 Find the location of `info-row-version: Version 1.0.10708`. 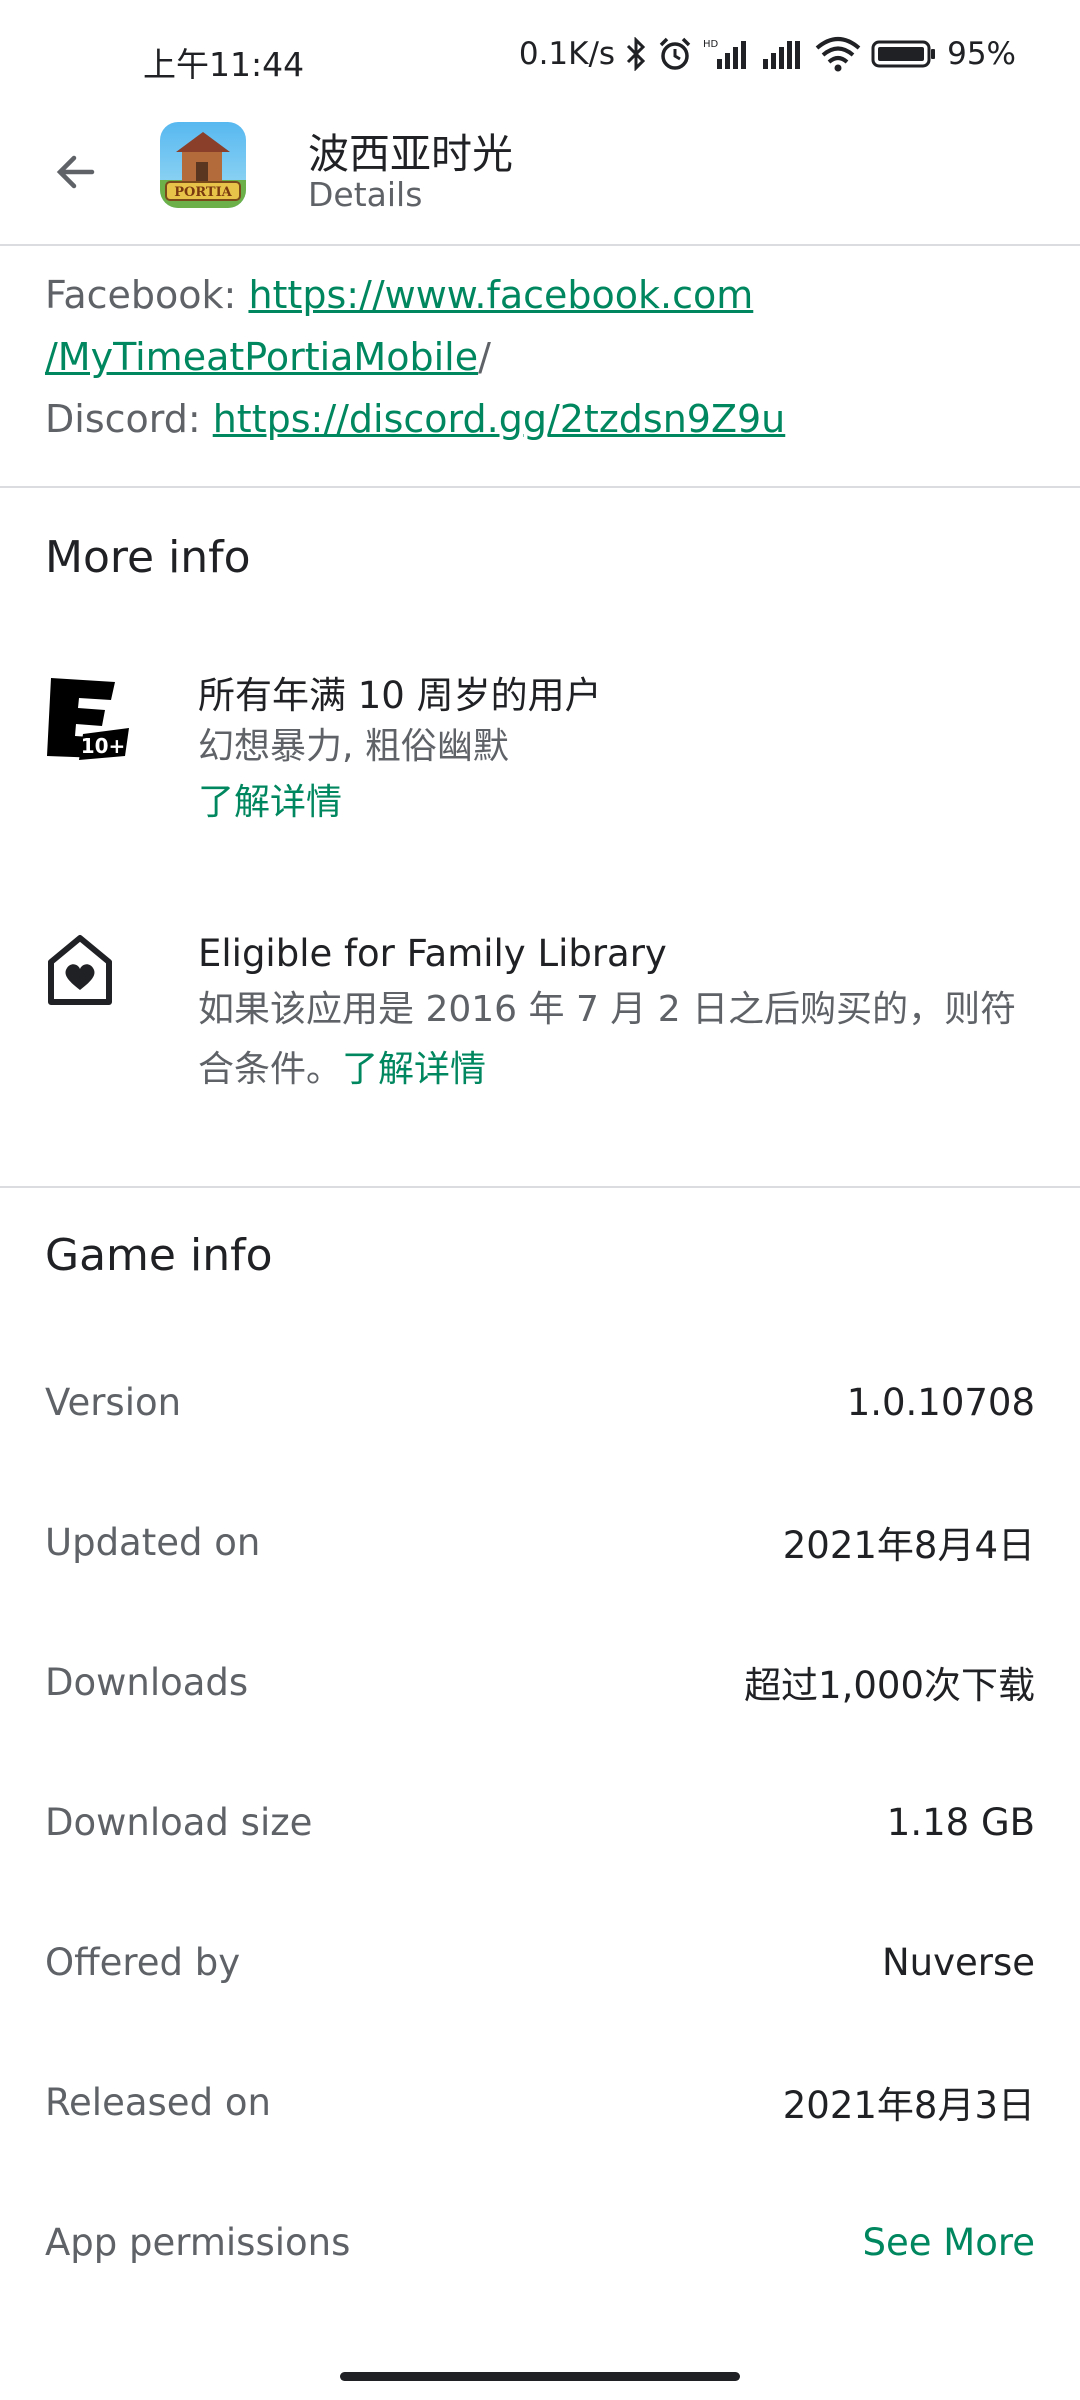

info-row-version: Version 1.0.10708 is located at coordinates (540, 1402).